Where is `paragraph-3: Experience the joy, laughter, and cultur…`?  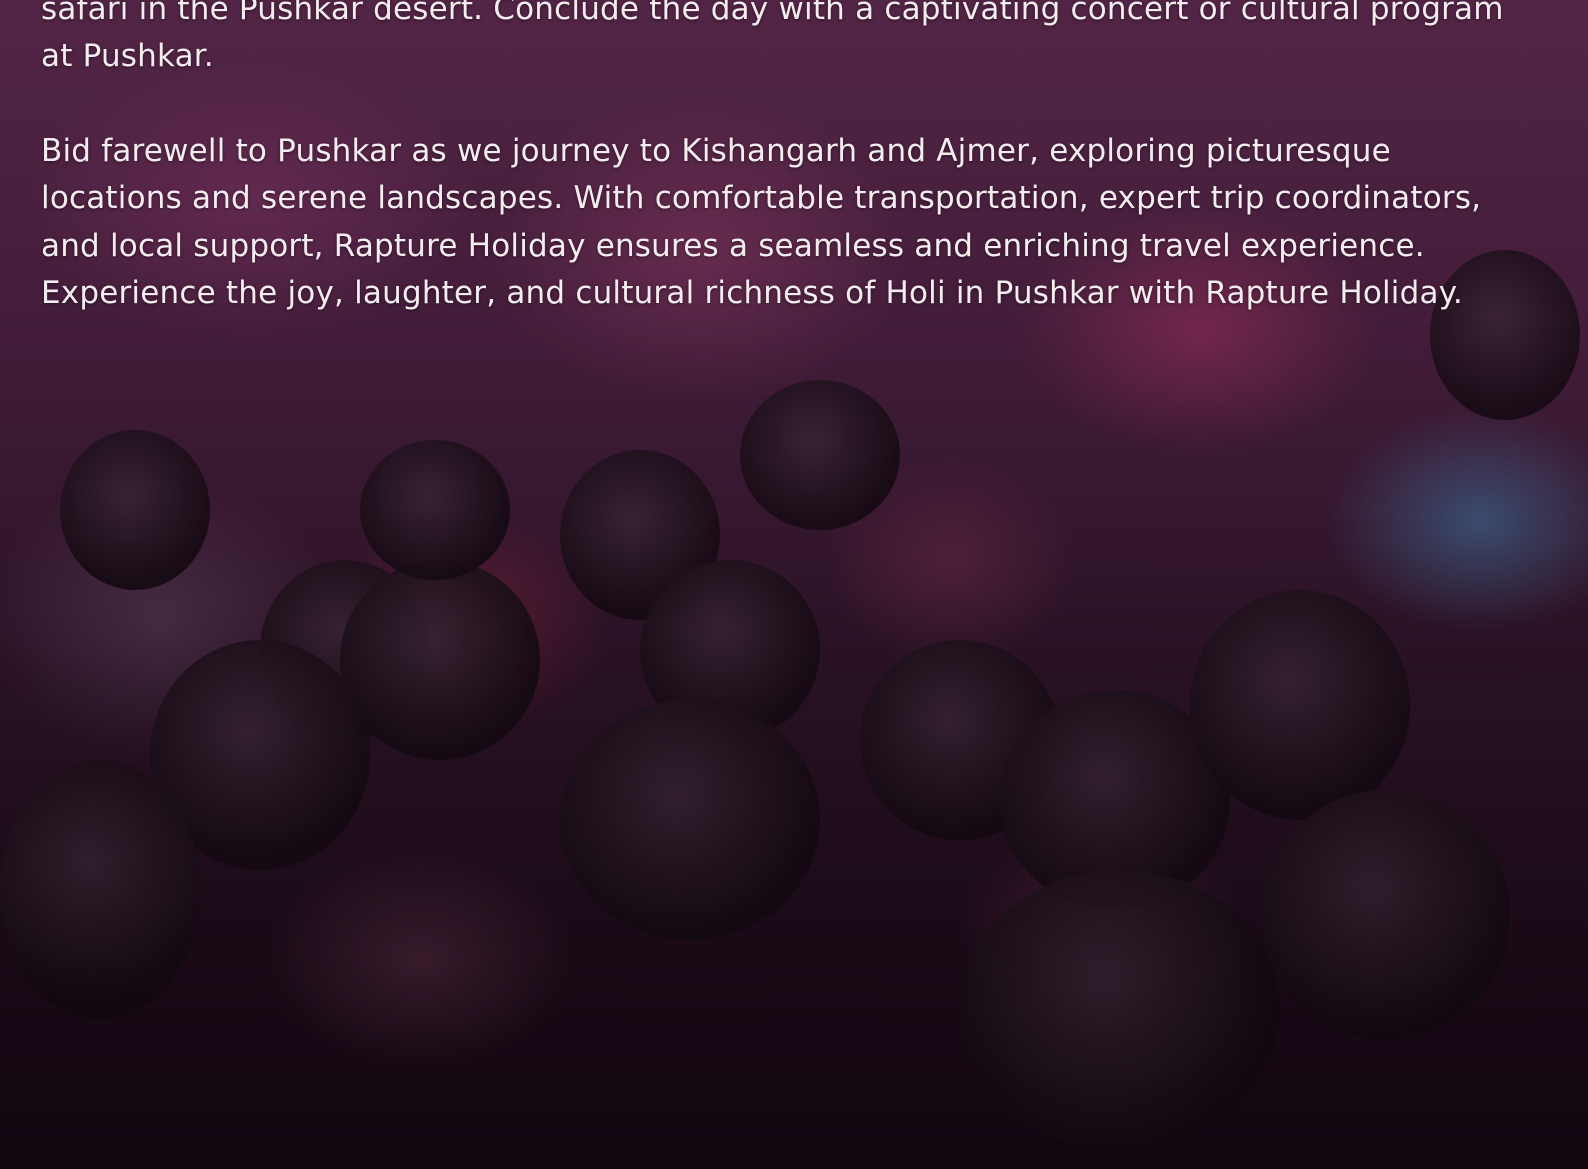
paragraph-3: Experience the joy, laughter, and cultur… is located at coordinates (752, 293).